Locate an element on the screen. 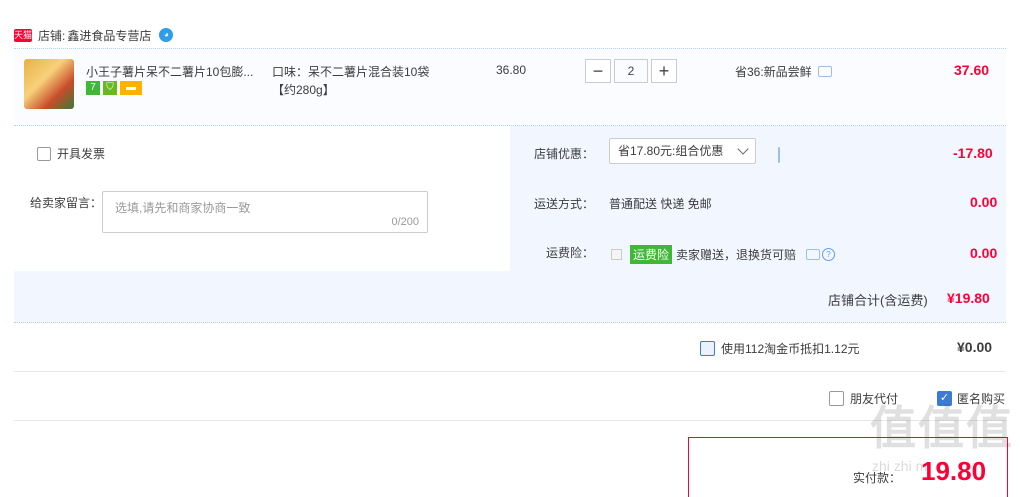 The height and width of the screenshot is (497, 1020). help-icon: ? is located at coordinates (829, 254).